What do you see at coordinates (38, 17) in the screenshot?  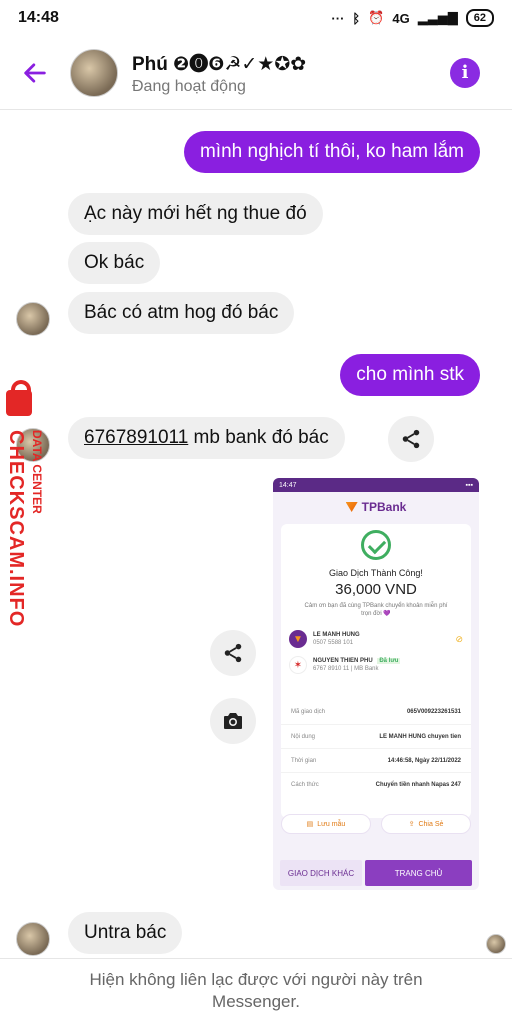 I see `status-time: 14:48` at bounding box center [38, 17].